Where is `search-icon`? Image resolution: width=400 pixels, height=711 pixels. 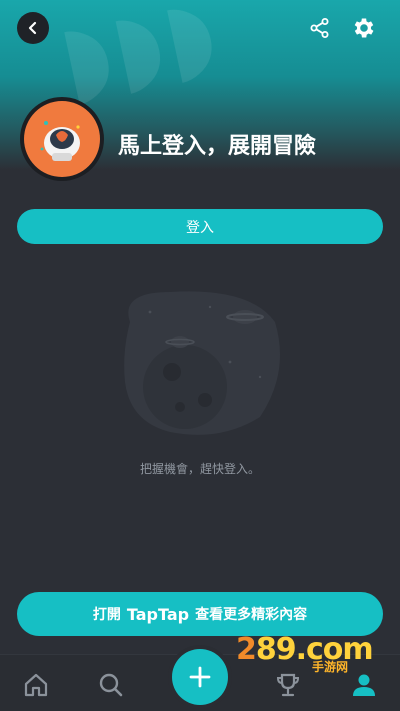 search-icon is located at coordinates (111, 685).